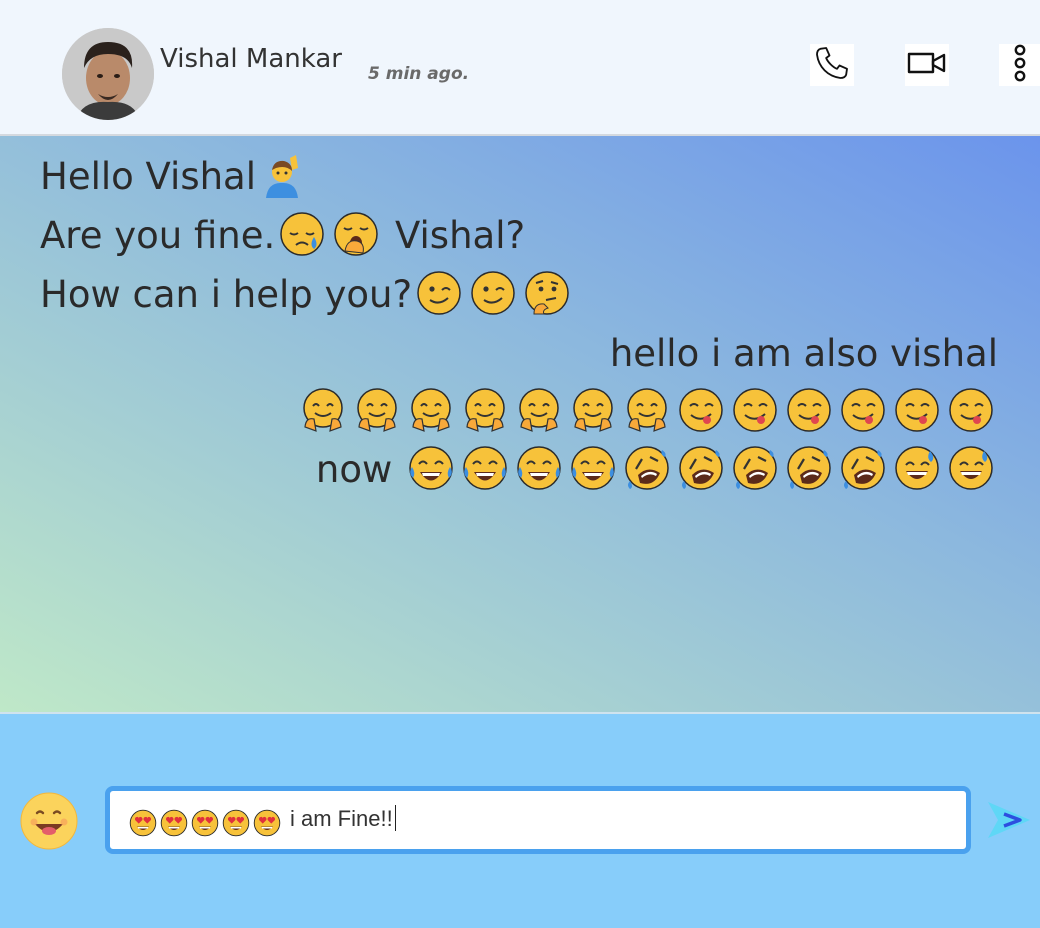 The width and height of the screenshot is (1040, 928). I want to click on message-text: Are you fine., so click(158, 235).